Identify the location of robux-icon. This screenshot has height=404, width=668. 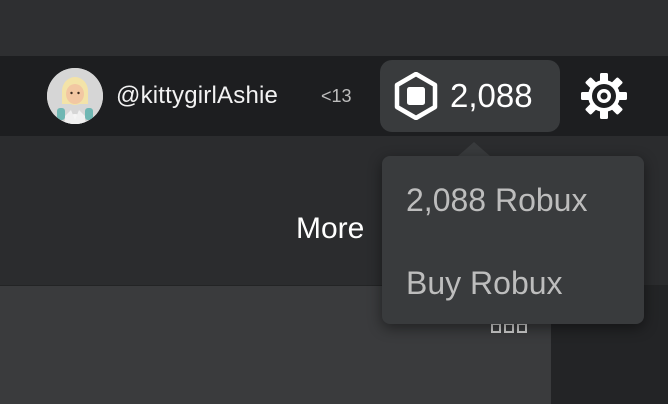
(416, 96).